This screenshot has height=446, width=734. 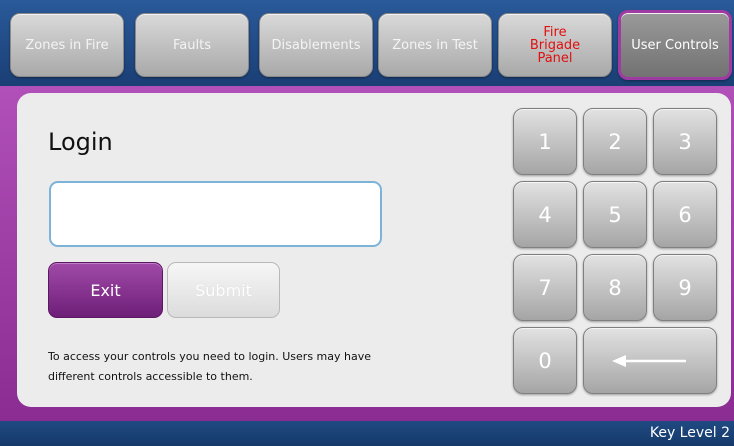 What do you see at coordinates (367, 433) in the screenshot?
I see `status-bar` at bounding box center [367, 433].